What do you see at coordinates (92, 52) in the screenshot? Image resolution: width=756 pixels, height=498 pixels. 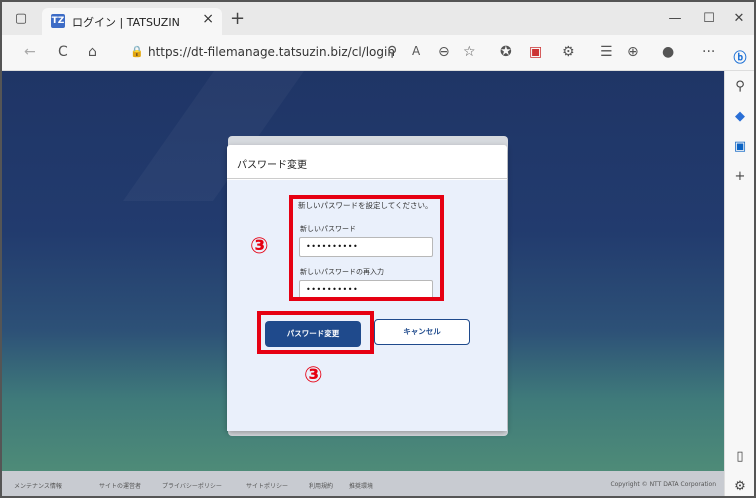 I see `home-icon: ⌂` at bounding box center [92, 52].